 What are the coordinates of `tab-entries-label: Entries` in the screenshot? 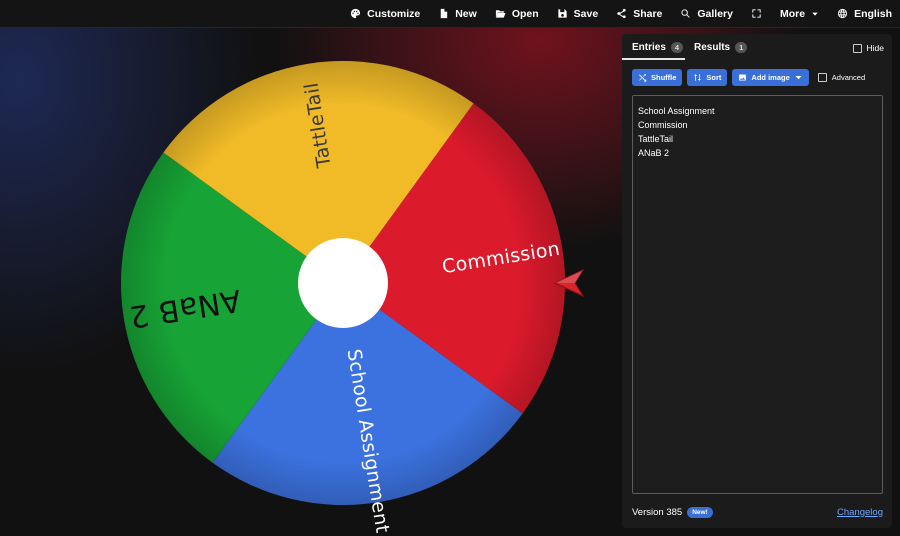 It's located at (649, 47).